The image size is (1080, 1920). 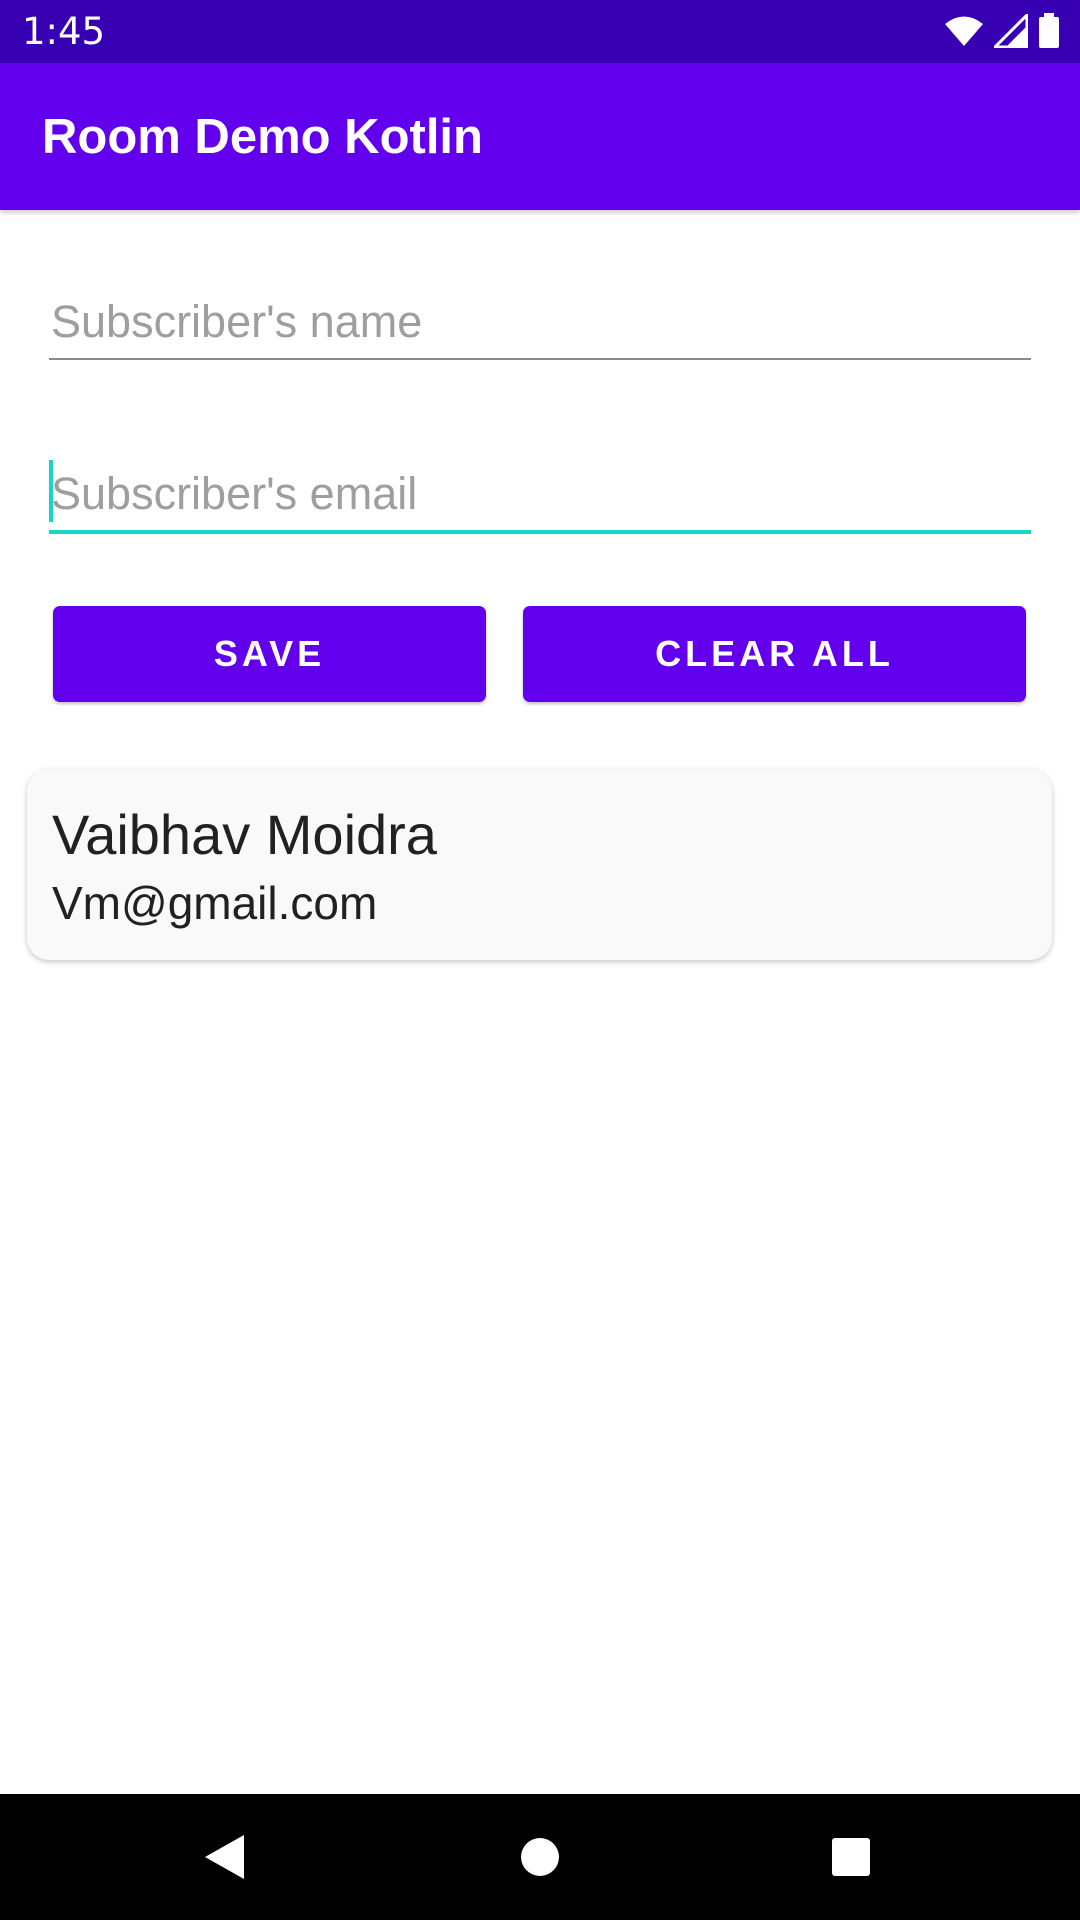 I want to click on subscriber-name: Vaibhav Moidra, so click(x=244, y=834).